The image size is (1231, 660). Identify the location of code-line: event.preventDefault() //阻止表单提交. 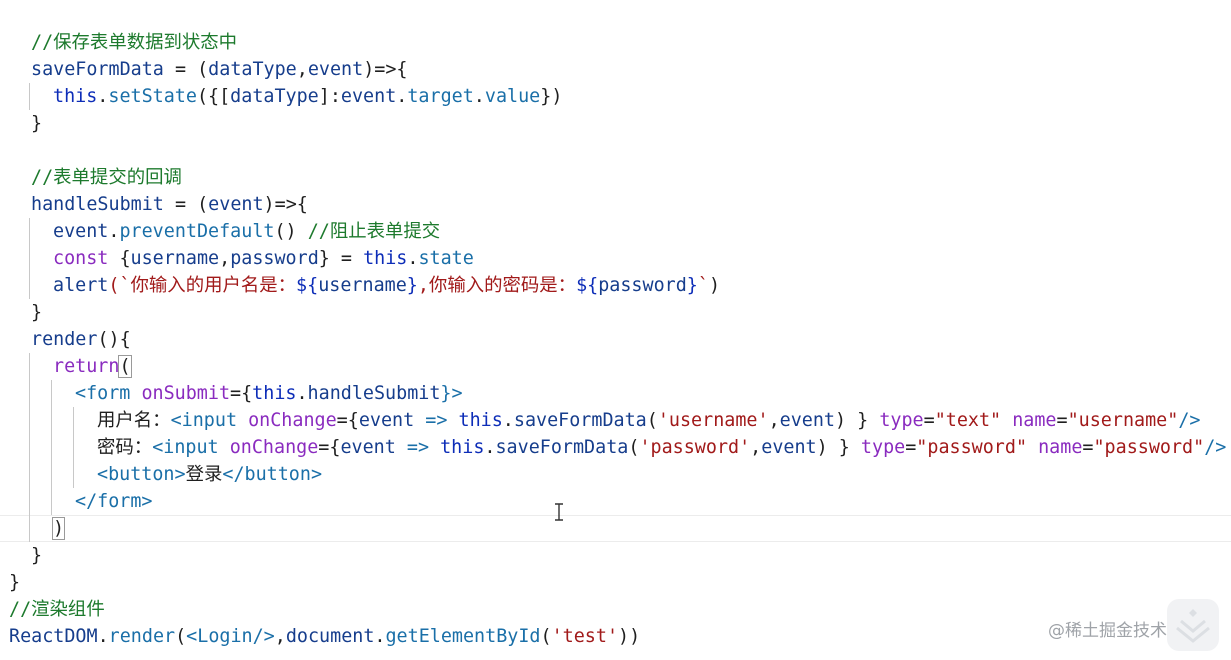
(246, 231).